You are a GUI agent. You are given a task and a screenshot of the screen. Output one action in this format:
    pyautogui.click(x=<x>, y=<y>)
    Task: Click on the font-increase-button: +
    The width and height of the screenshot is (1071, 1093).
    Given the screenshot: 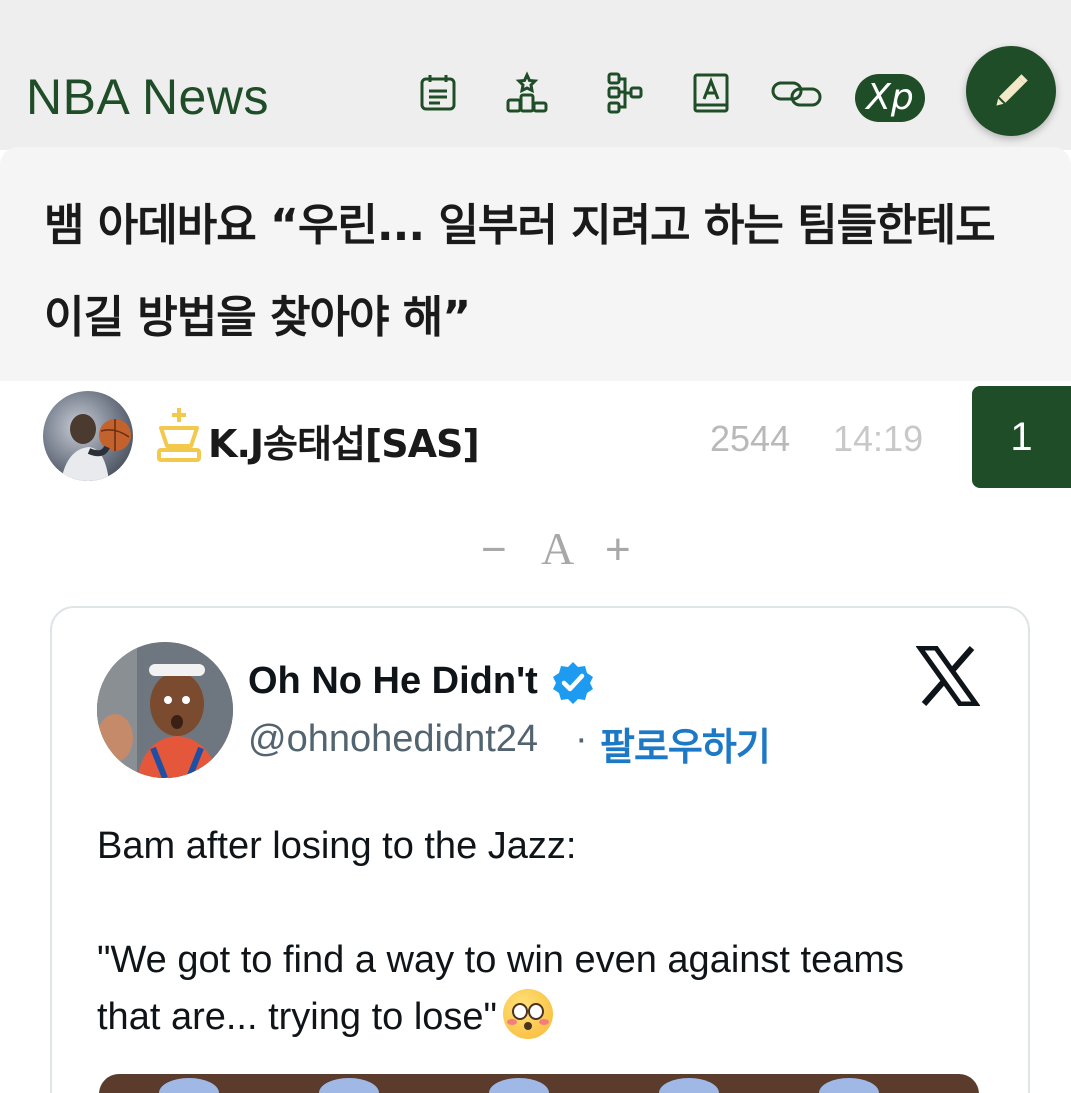 What is the action you would take?
    pyautogui.click(x=618, y=550)
    